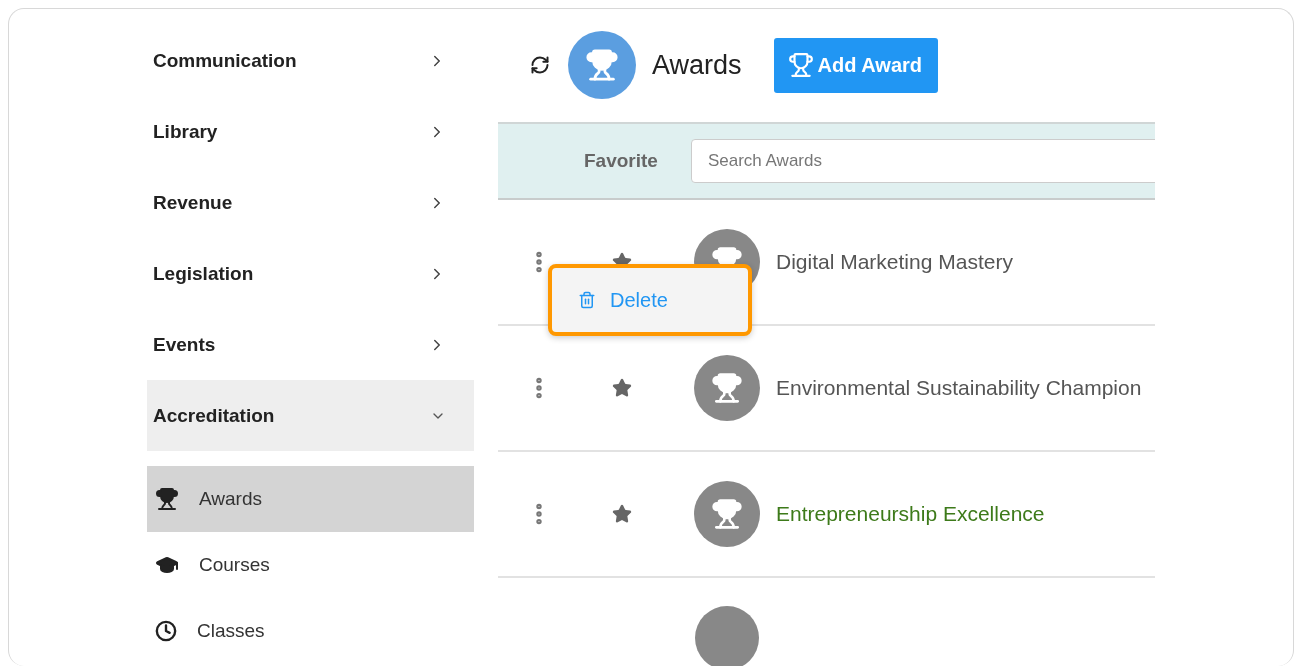 The height and width of the screenshot is (666, 1296). Describe the element at coordinates (184, 344) in the screenshot. I see `sidebar-label: Events` at that location.